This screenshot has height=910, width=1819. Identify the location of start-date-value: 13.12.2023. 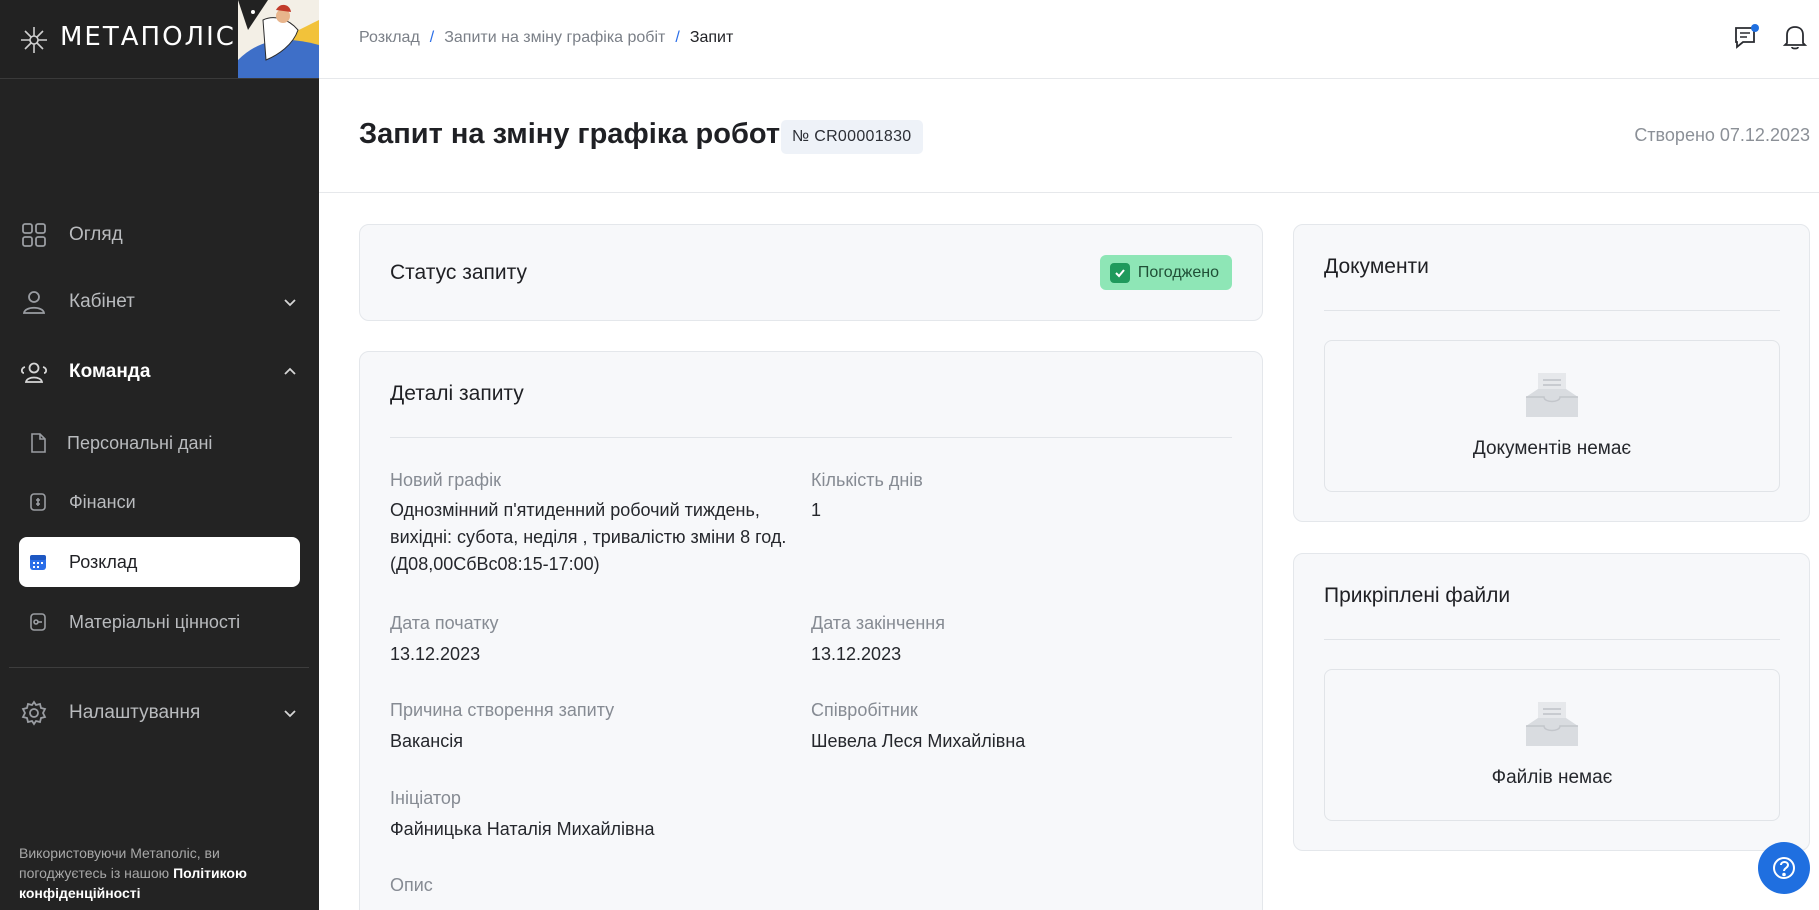
(435, 654).